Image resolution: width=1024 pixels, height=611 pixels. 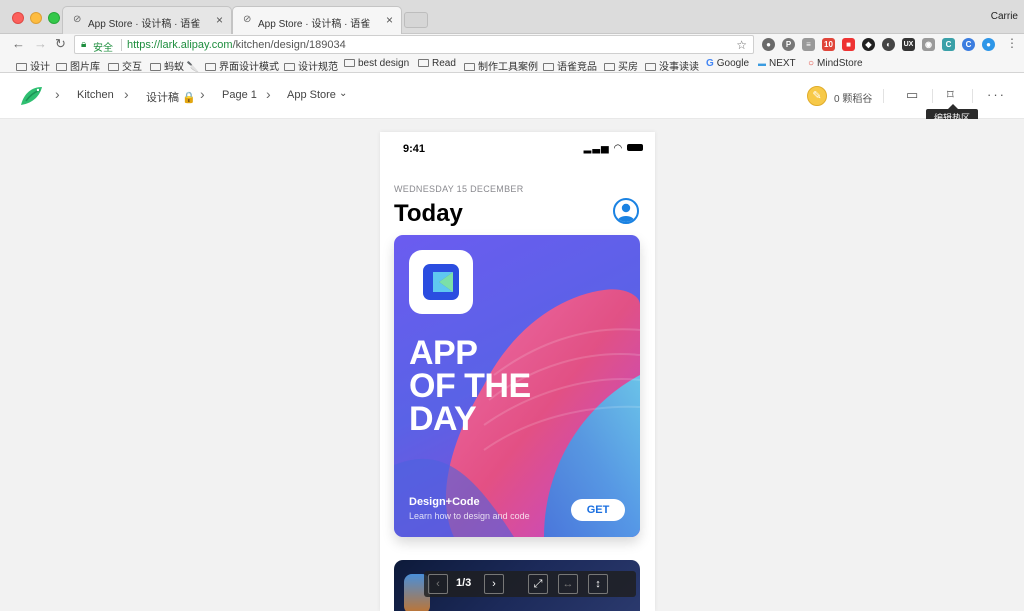 I want to click on status-time: 9:41, so click(x=414, y=149).